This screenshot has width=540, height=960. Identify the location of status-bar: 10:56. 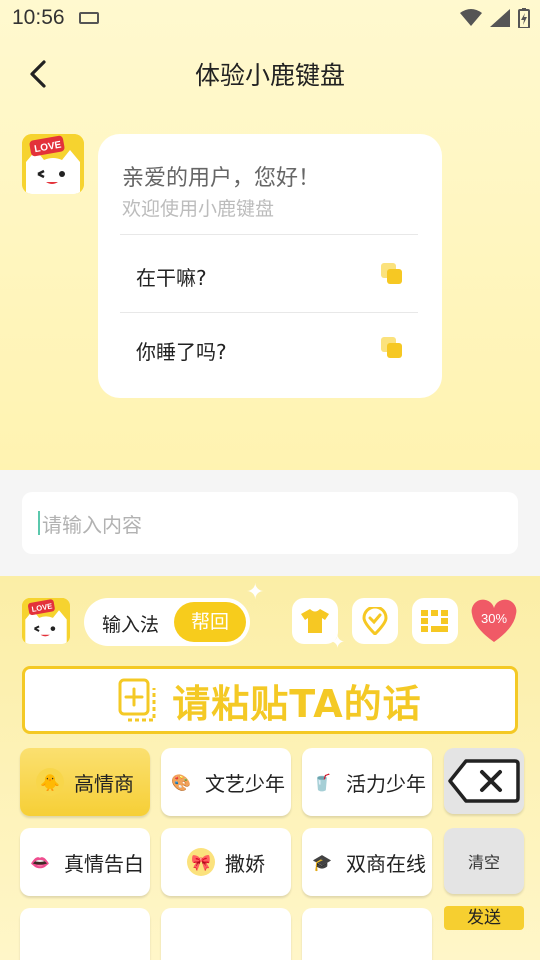
(270, 18).